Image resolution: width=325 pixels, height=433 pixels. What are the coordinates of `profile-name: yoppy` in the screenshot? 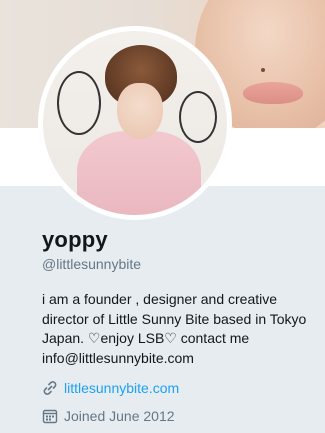 It's located at (75, 239).